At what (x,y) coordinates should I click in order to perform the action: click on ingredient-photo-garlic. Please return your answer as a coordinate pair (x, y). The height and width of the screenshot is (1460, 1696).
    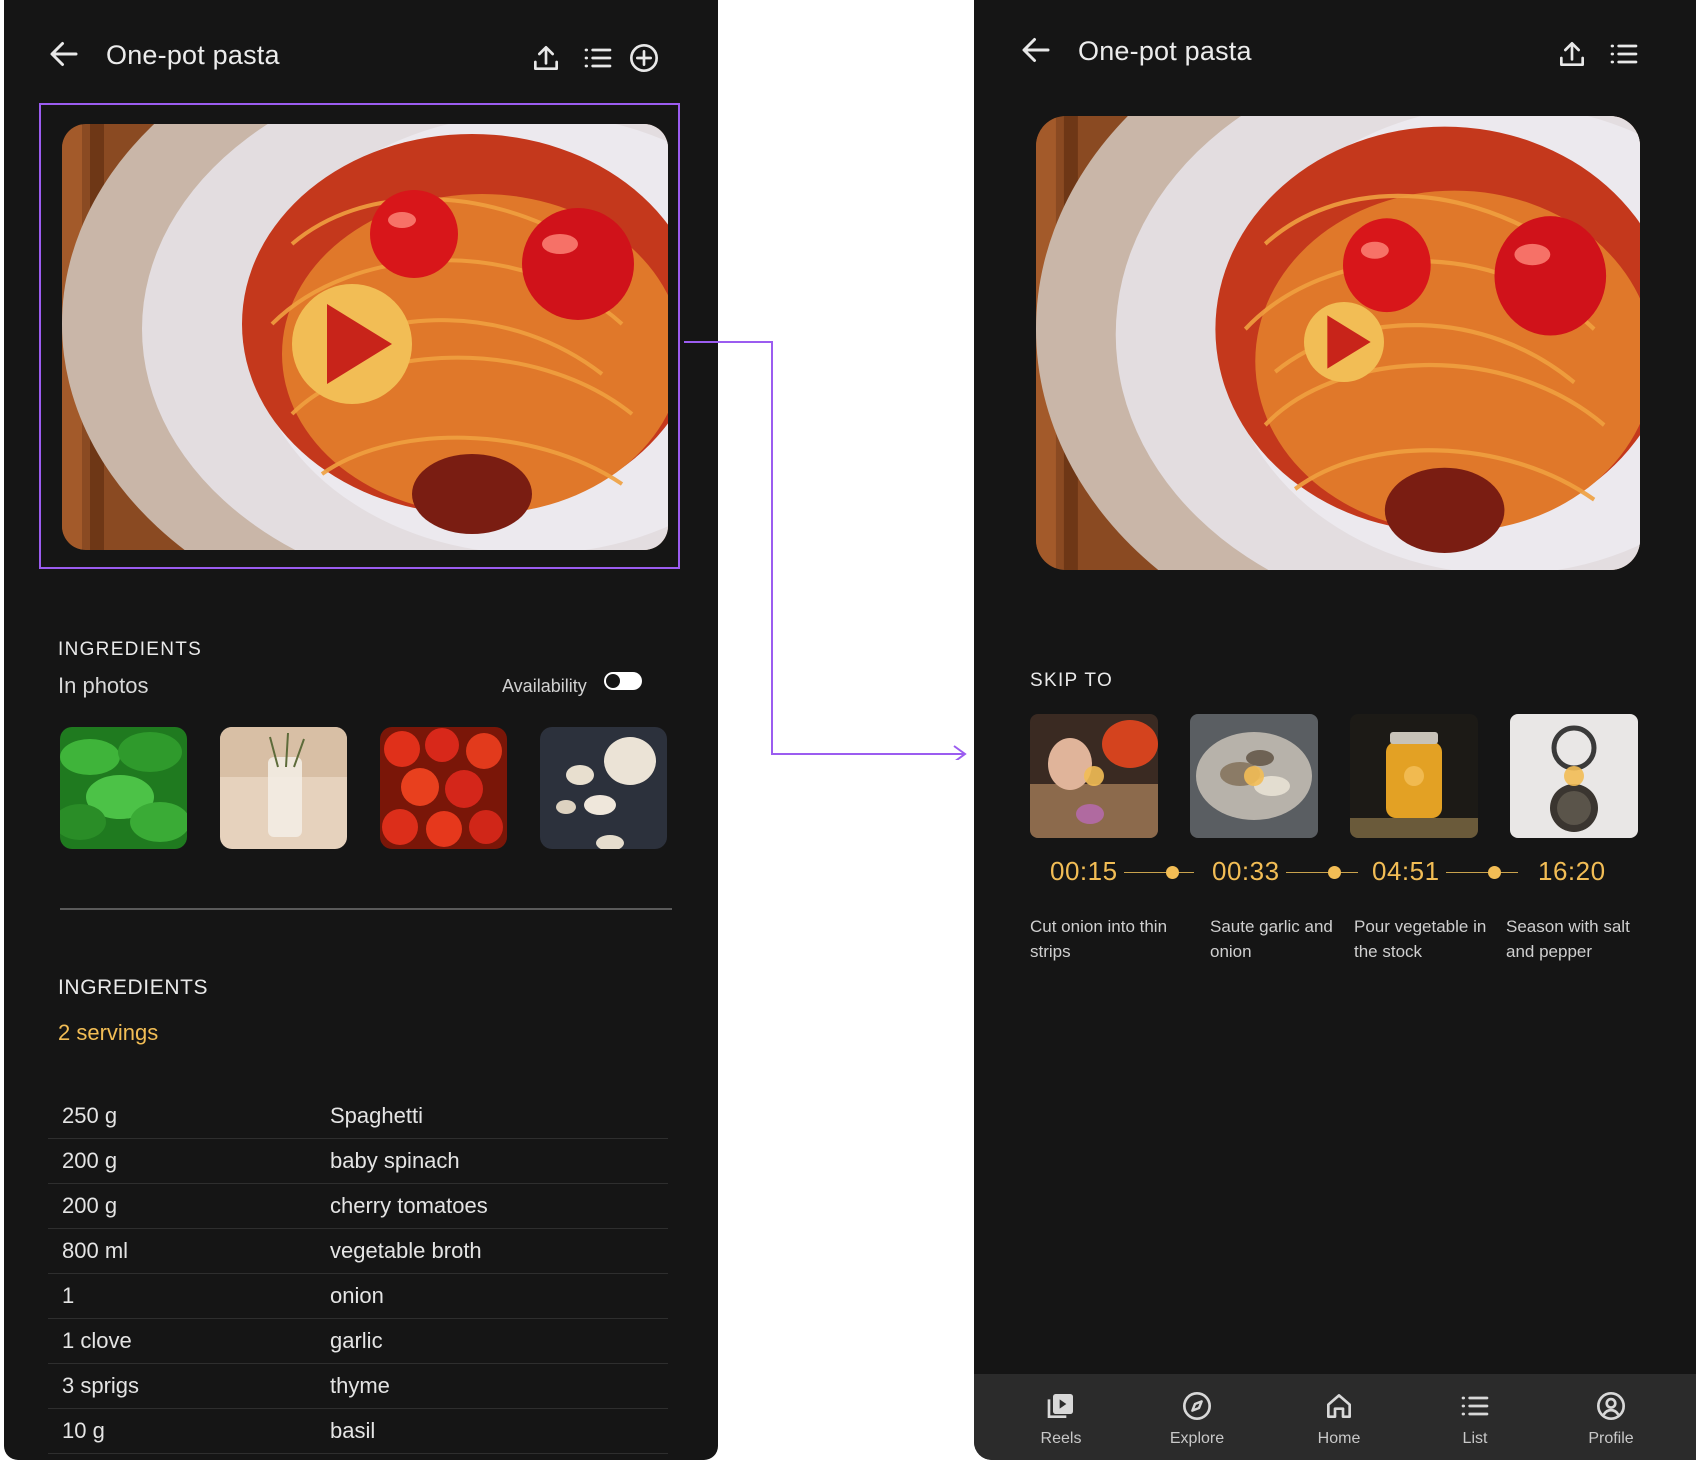
    Looking at the image, I should click on (603, 788).